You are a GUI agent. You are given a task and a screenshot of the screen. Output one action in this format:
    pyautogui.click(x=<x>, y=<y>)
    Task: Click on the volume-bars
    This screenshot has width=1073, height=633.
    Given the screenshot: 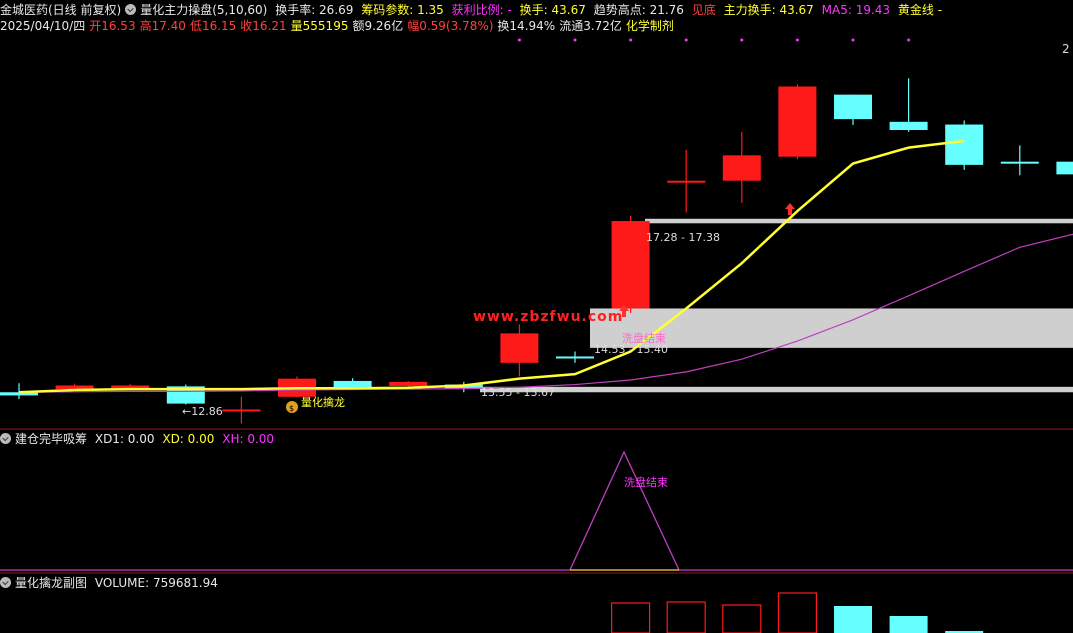 What is the action you would take?
    pyautogui.click(x=797, y=612)
    